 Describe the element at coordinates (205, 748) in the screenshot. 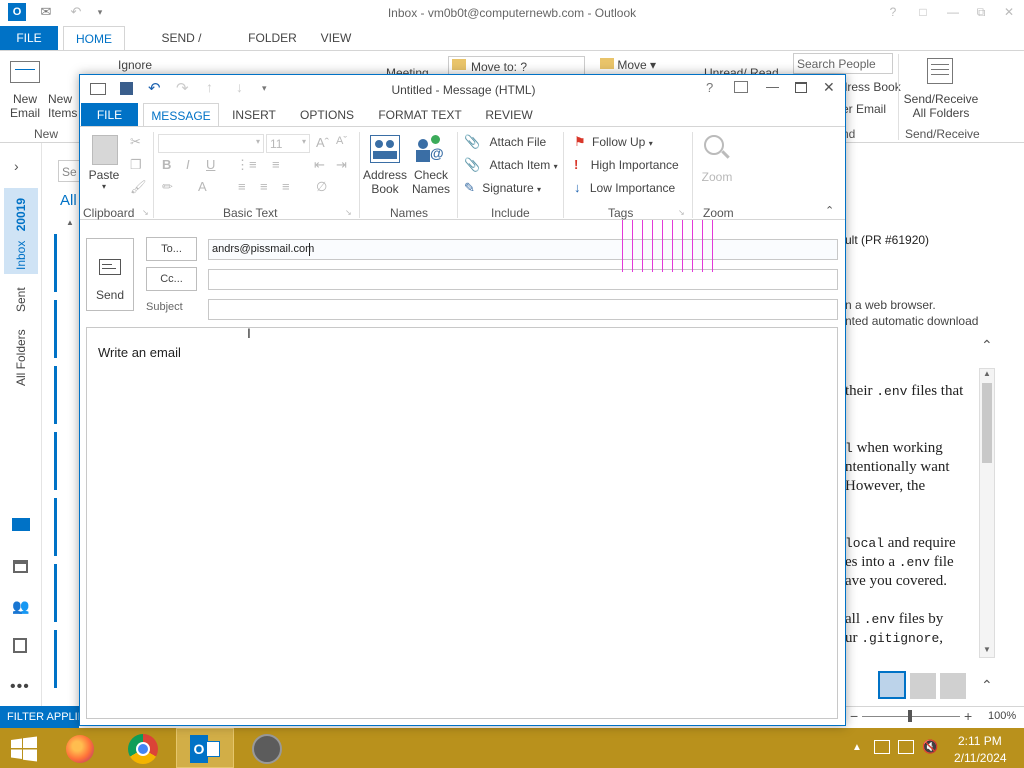

I see `outlook-taskbar-button: O` at that location.